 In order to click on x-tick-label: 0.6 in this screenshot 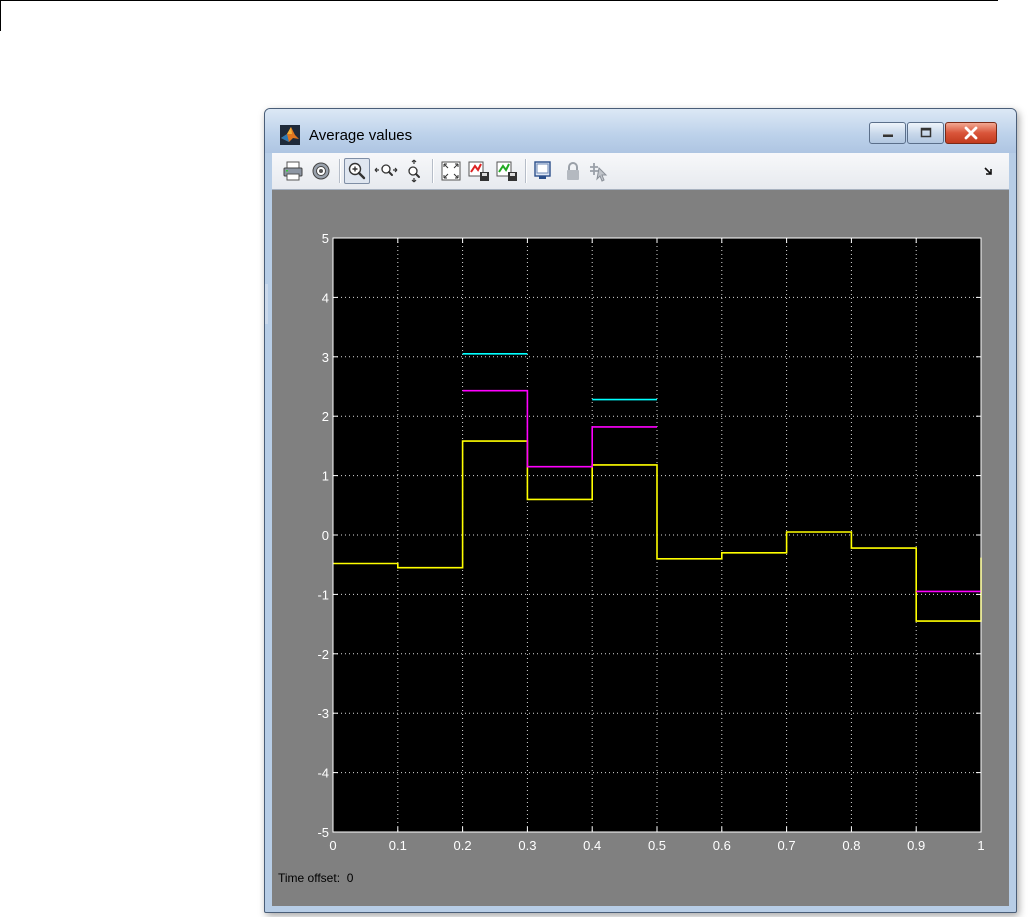, I will do `click(722, 845)`.